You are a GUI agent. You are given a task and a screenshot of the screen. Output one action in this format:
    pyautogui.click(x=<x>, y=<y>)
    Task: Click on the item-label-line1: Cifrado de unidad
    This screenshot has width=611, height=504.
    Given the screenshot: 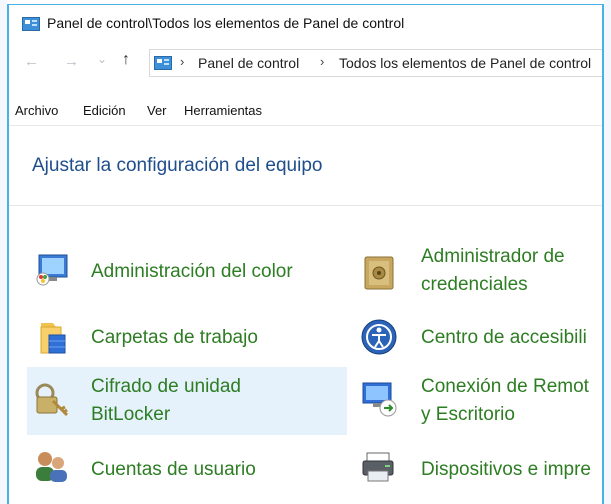 What is the action you would take?
    pyautogui.click(x=166, y=386)
    